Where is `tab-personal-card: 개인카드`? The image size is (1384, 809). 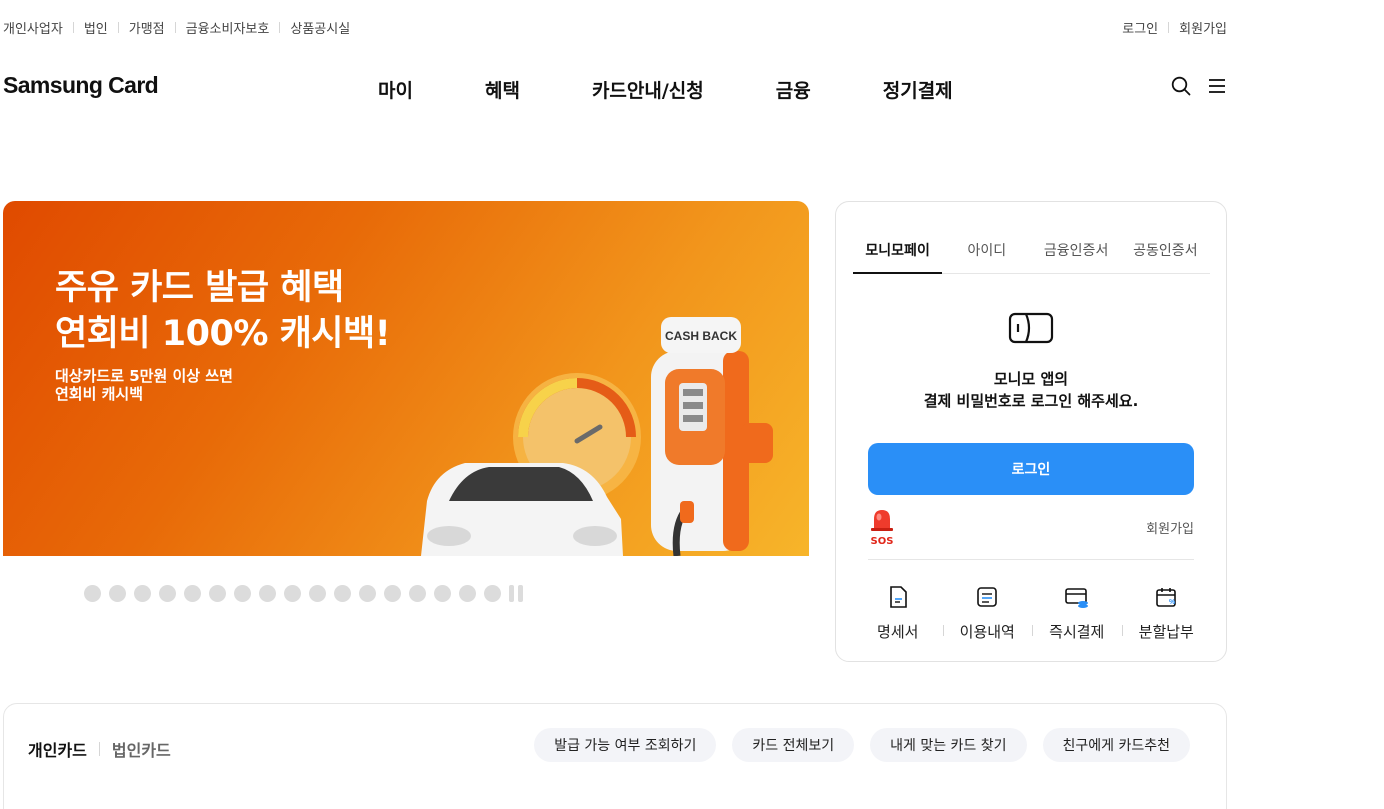
tab-personal-card: 개인카드 is located at coordinates (57, 749).